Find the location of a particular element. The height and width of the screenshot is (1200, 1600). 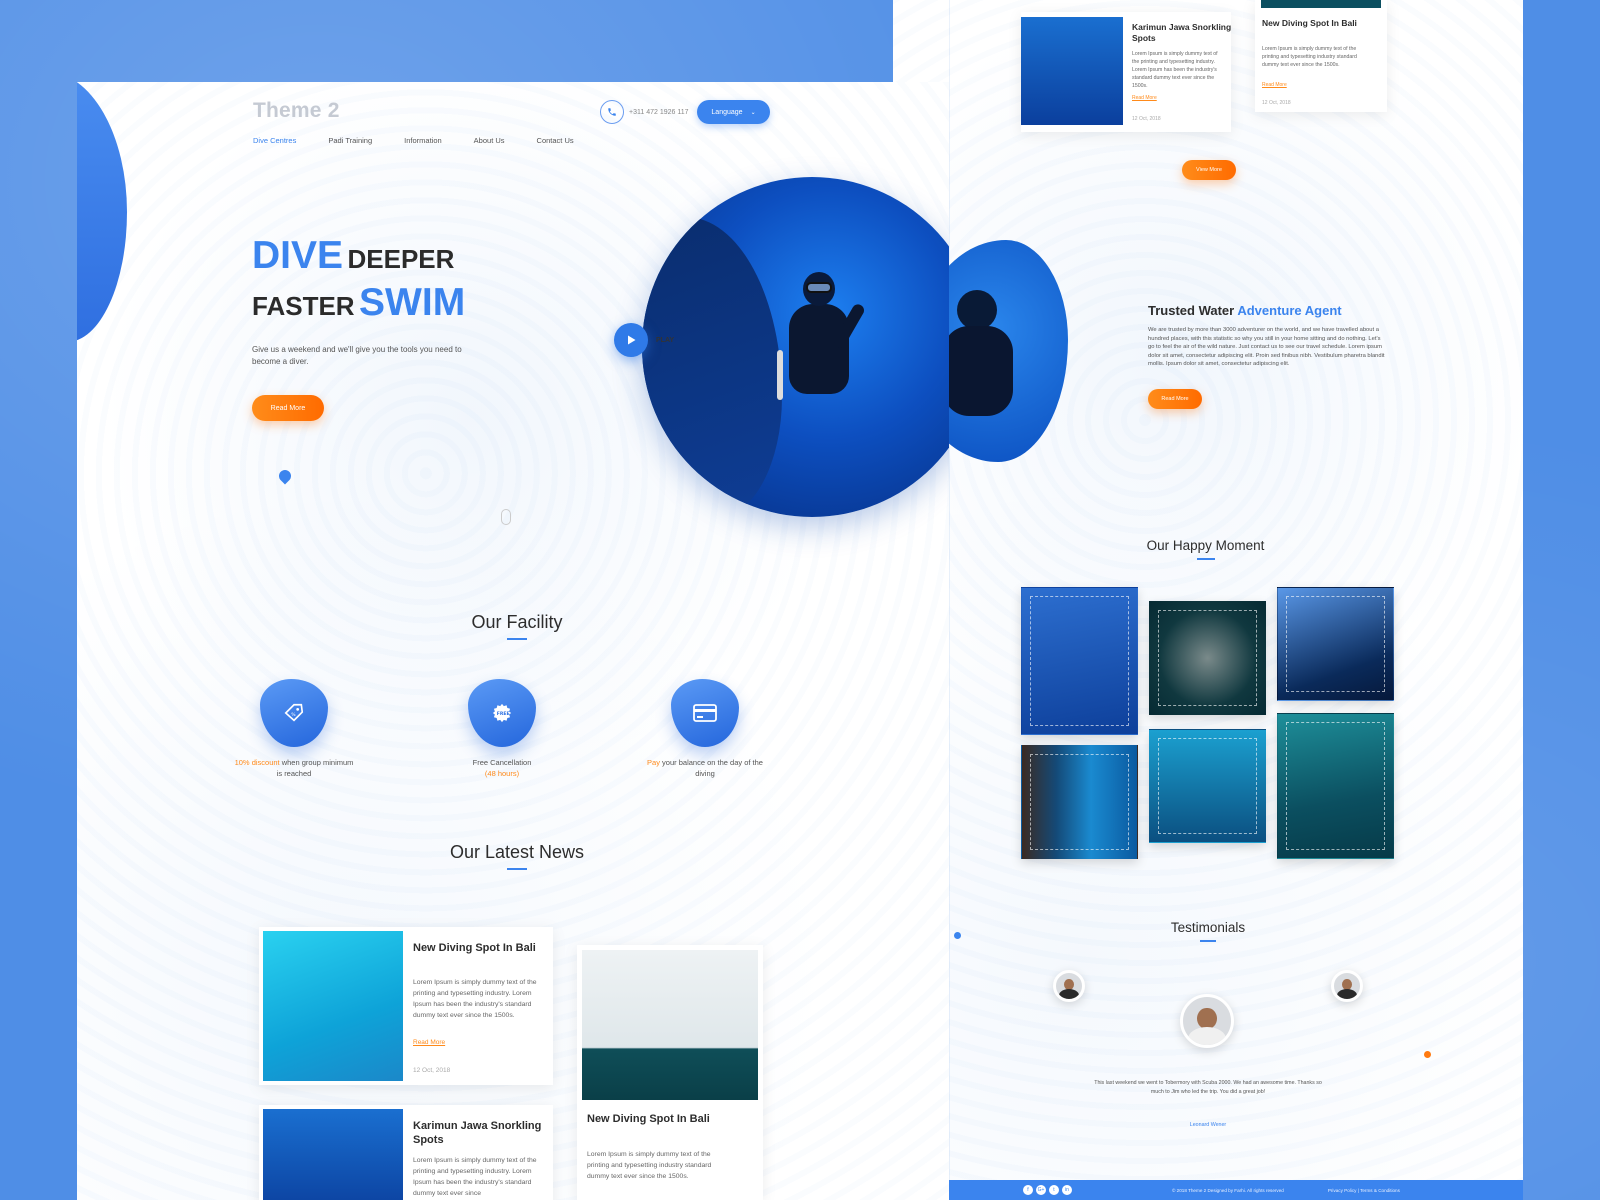

facility-item-cancellation: FREE Free Cancellation (48 hours) is located at coordinates (502, 729).